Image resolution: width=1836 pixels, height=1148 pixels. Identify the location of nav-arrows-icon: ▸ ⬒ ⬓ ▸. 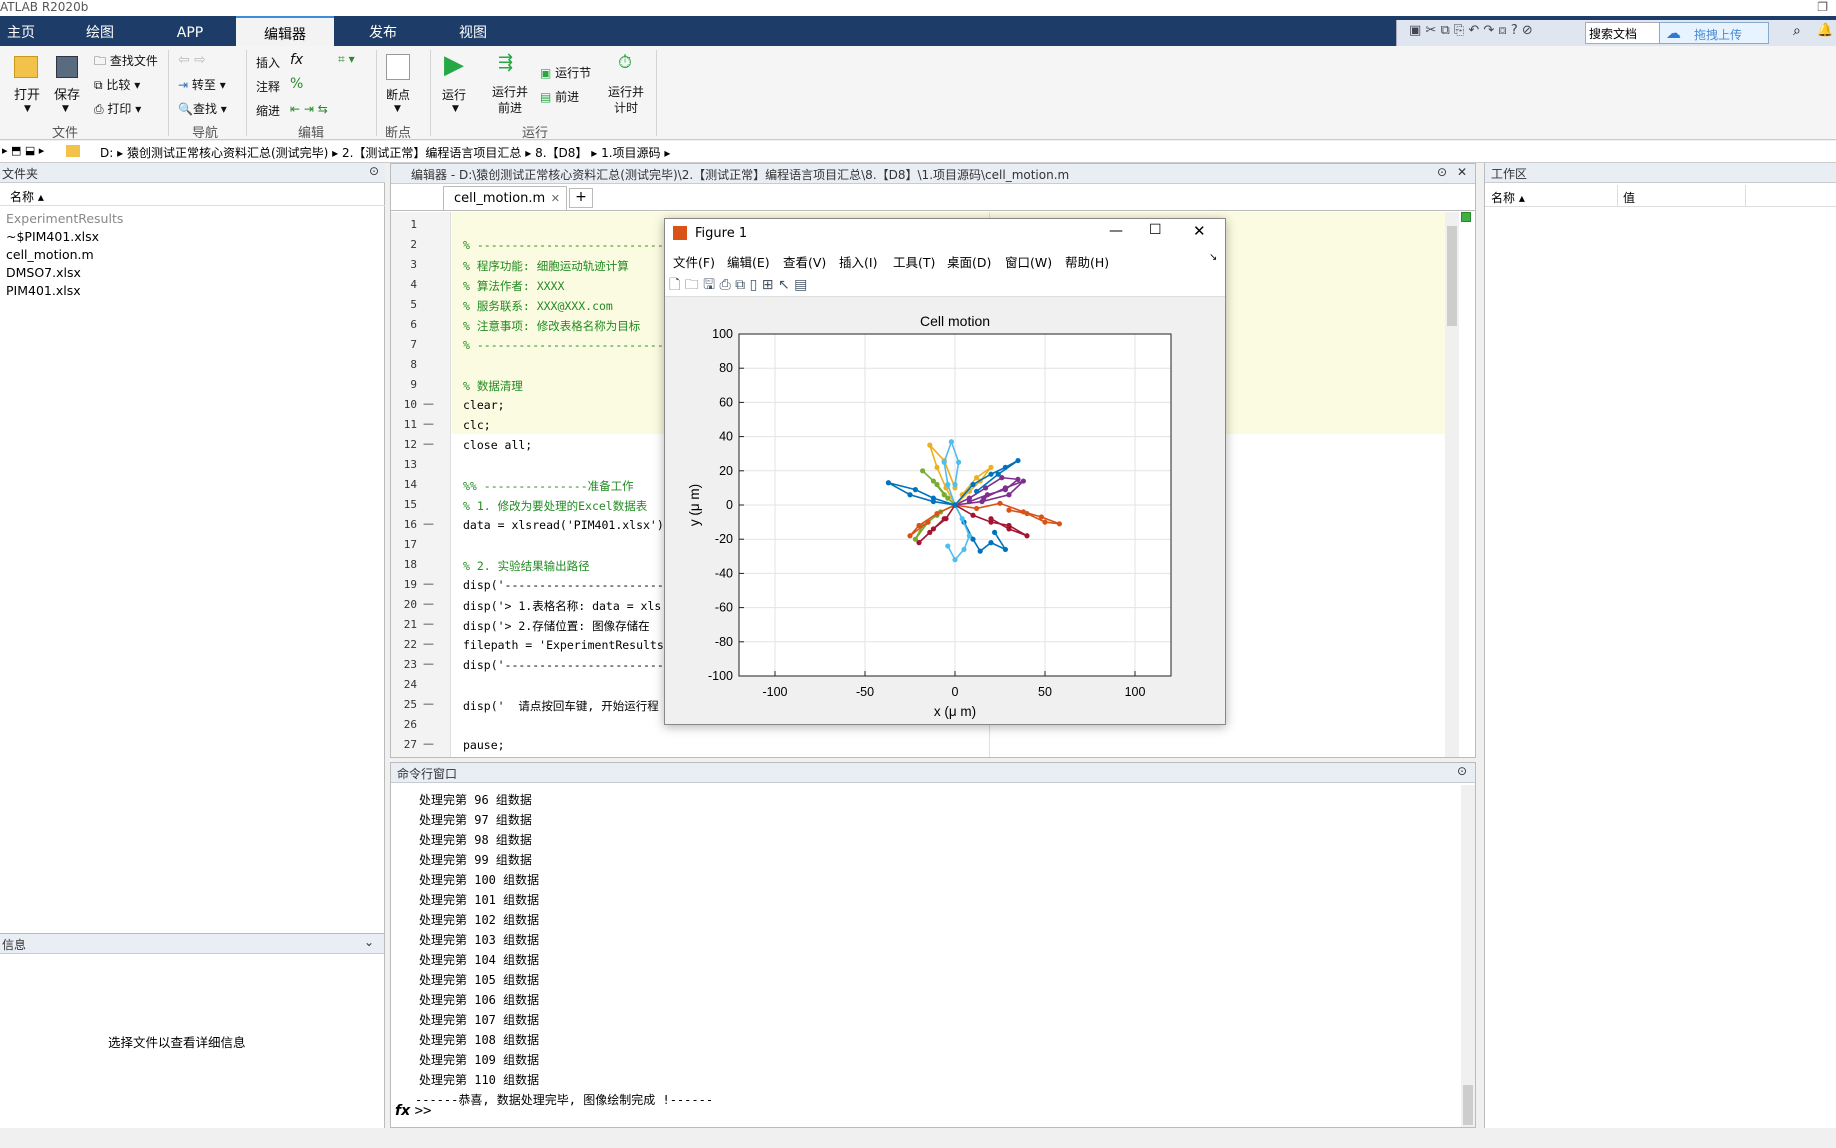
(23, 150).